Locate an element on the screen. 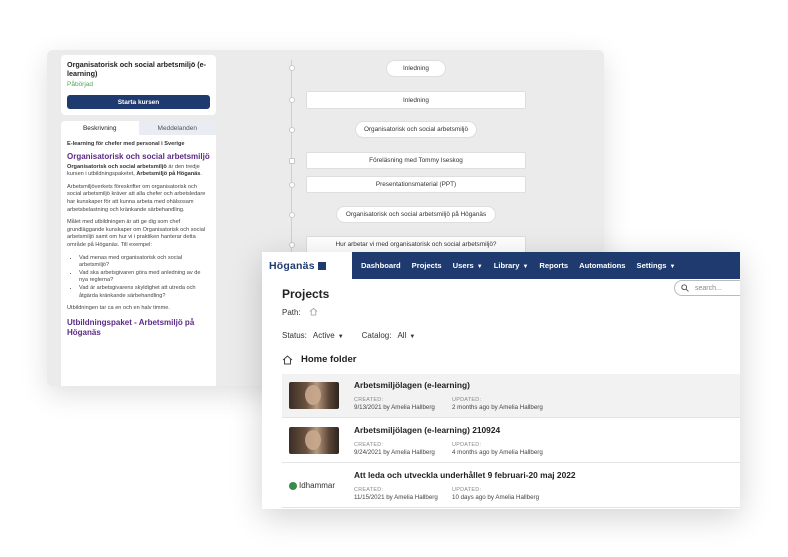 This screenshot has width=788, height=557. logo: Höganäs is located at coordinates (307, 265).